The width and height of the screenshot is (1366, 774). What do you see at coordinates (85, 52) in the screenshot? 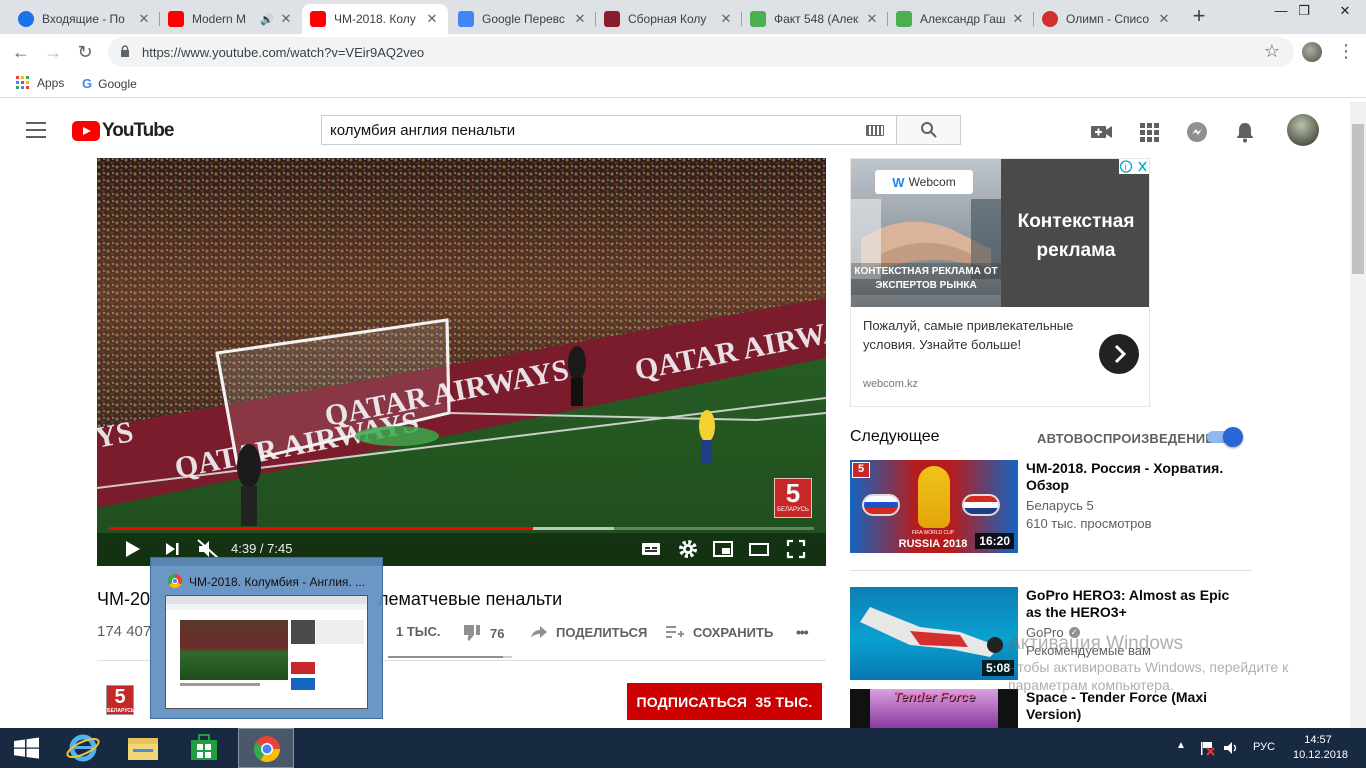
I see `reload-button: ↻` at bounding box center [85, 52].